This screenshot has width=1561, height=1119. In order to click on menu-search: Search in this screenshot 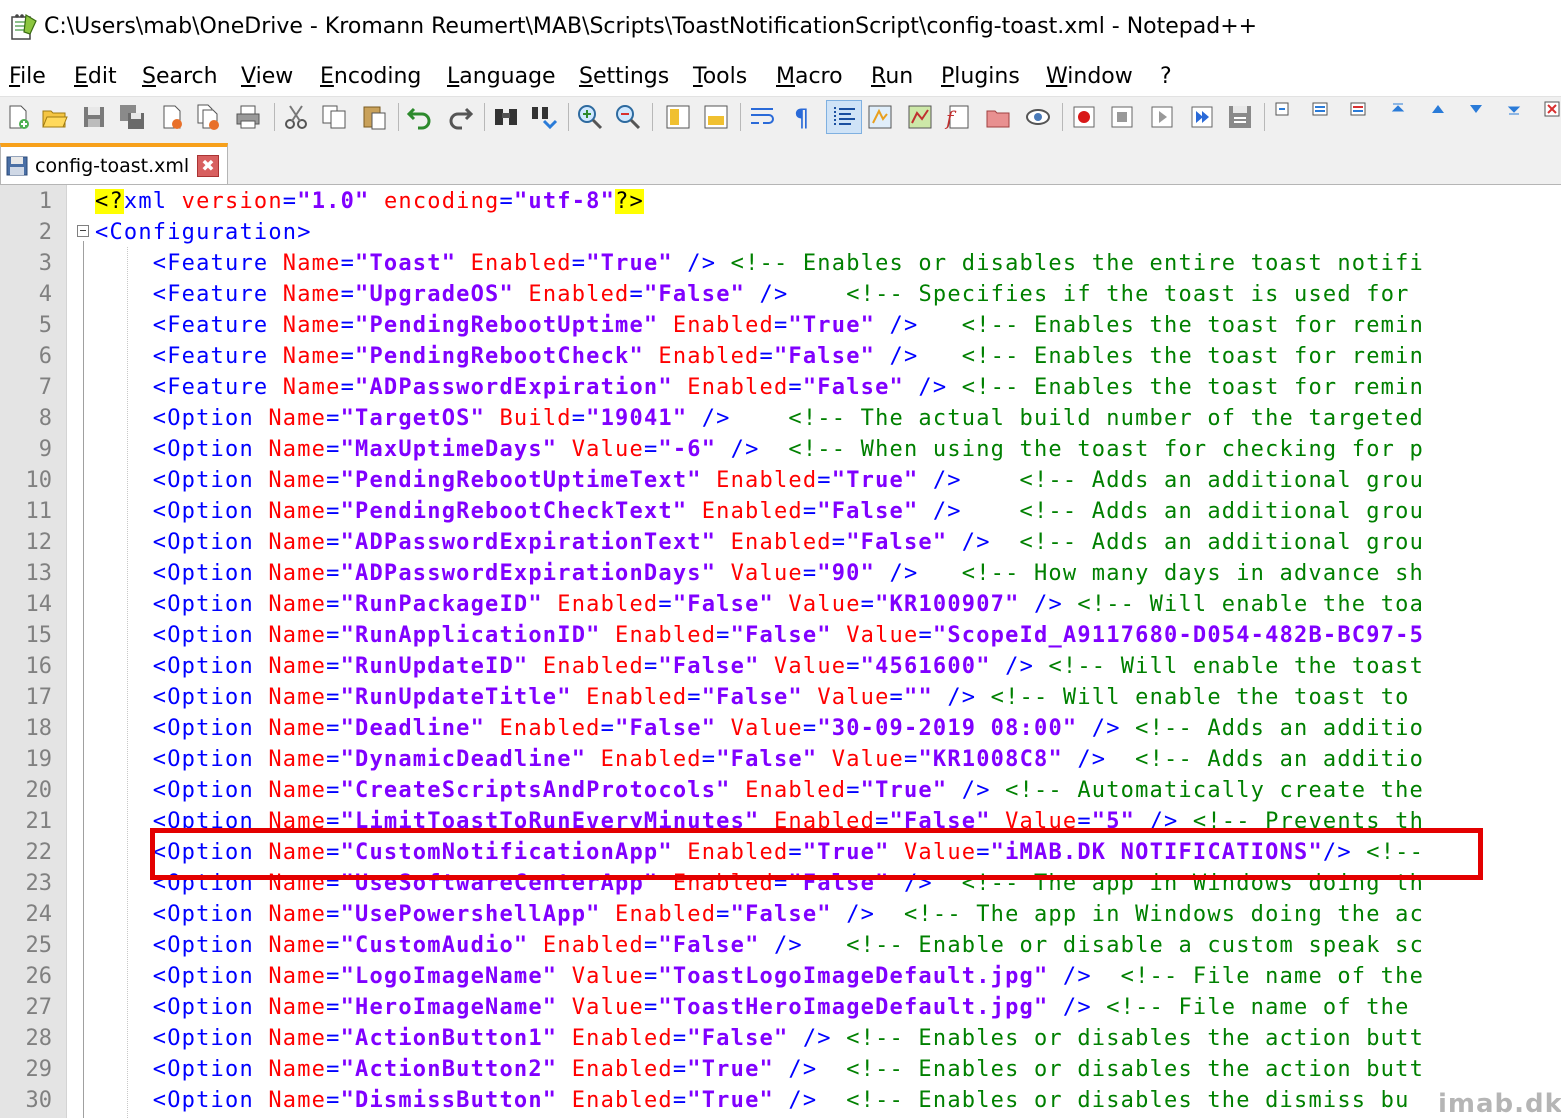, I will do `click(180, 76)`.